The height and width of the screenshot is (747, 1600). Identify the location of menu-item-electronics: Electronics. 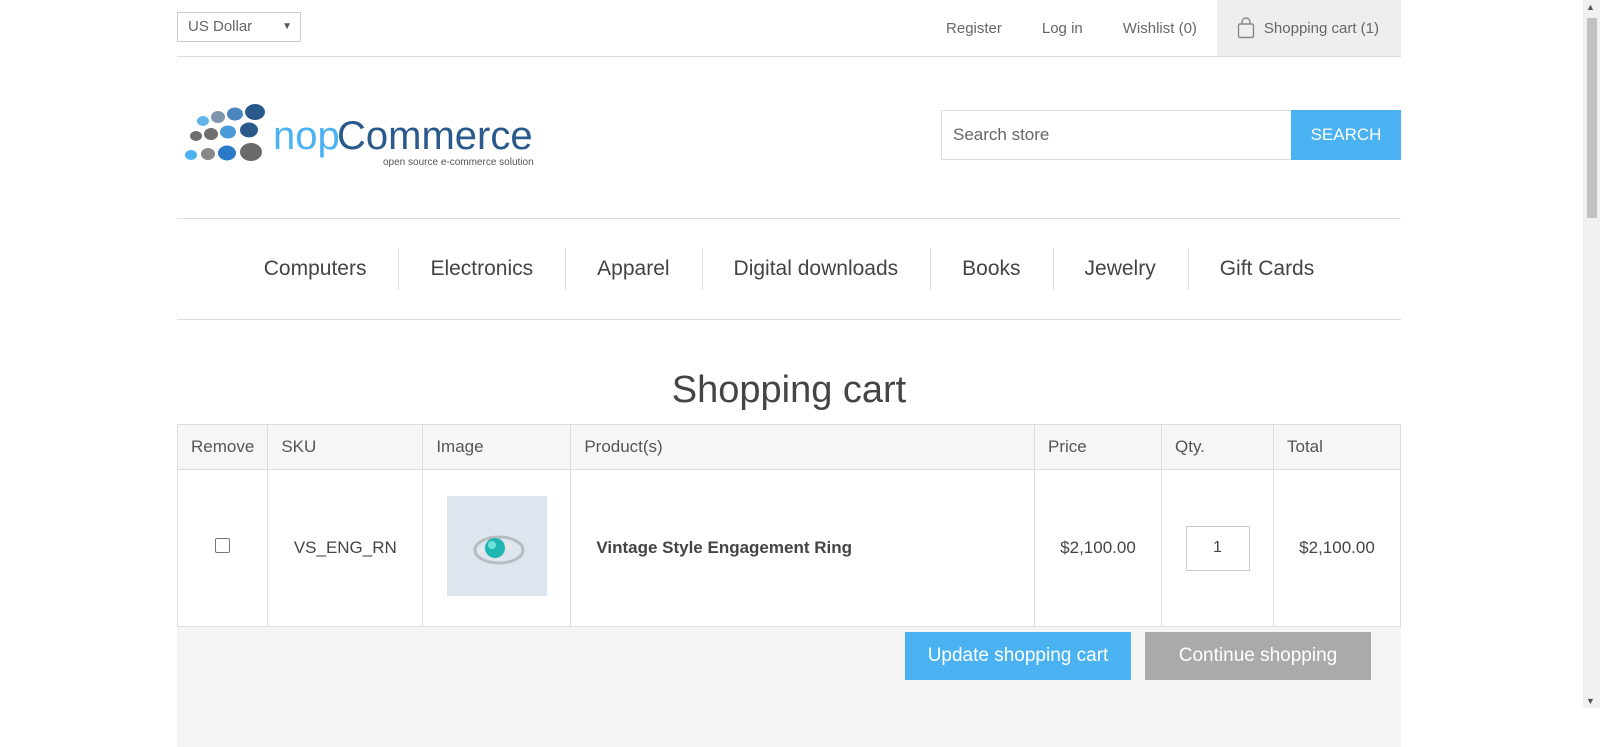
(481, 269).